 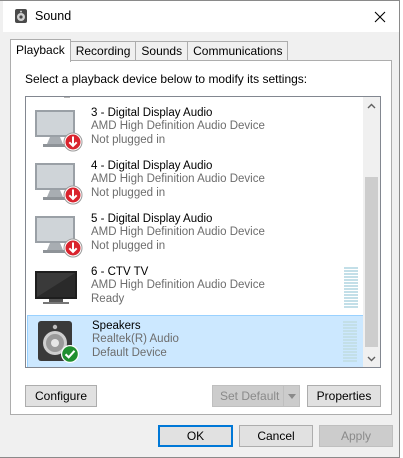 I want to click on tab-playback: Playback, so click(x=40, y=50).